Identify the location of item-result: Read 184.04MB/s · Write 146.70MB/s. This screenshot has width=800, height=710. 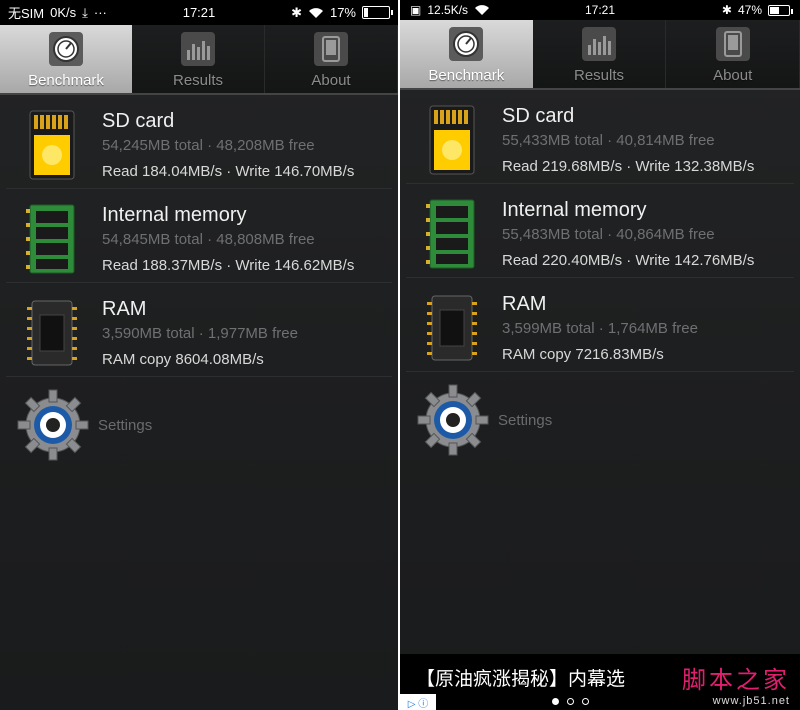
(228, 171).